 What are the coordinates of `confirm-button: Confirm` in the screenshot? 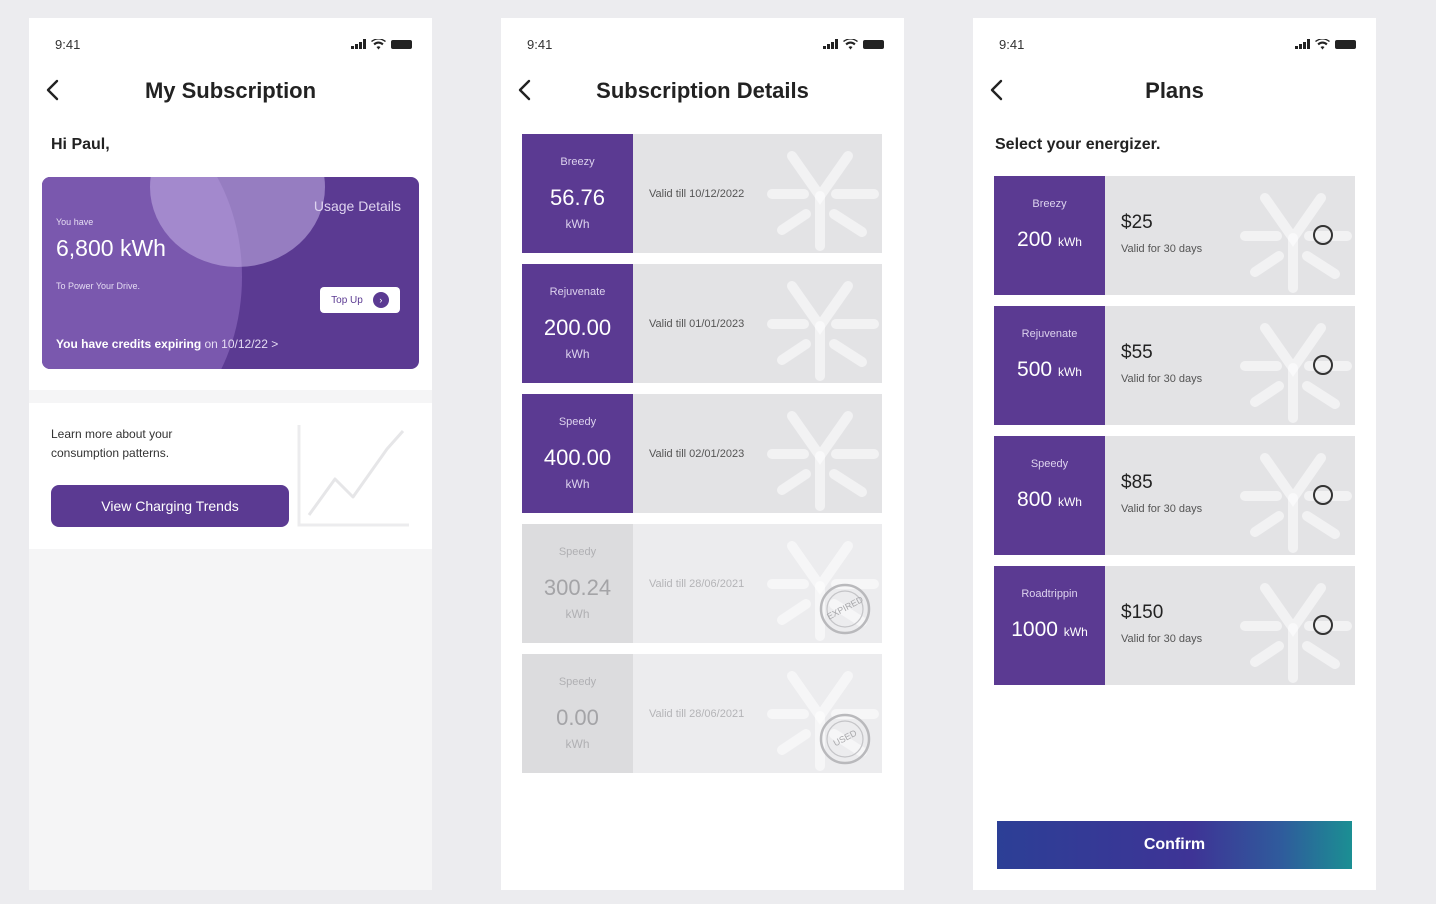 It's located at (1174, 845).